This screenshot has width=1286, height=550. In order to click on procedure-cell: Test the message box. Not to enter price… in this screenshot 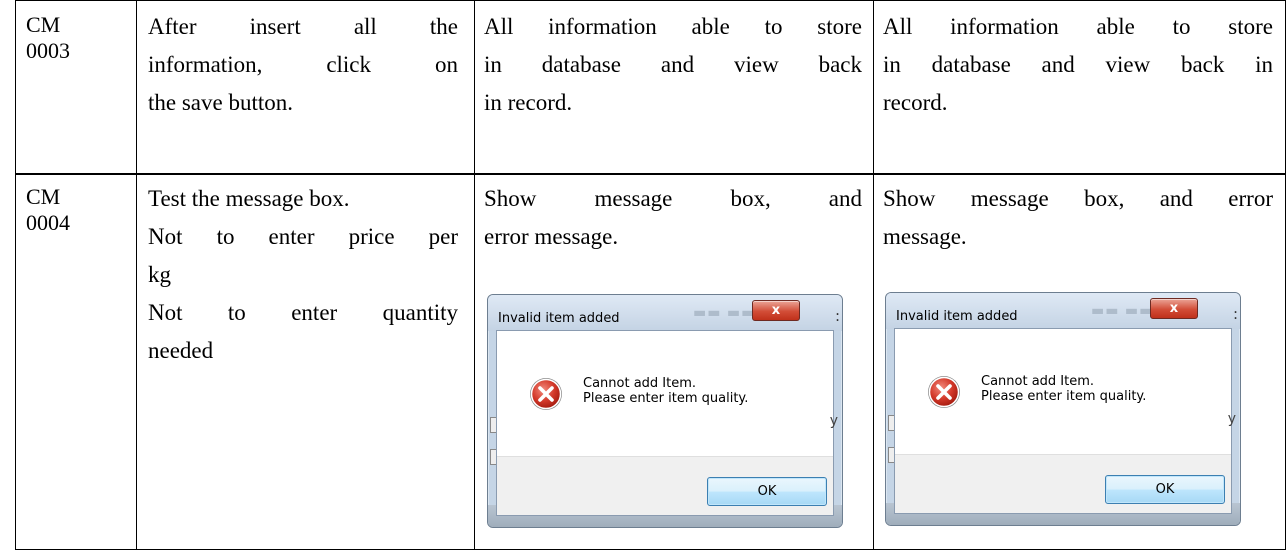, I will do `click(303, 275)`.